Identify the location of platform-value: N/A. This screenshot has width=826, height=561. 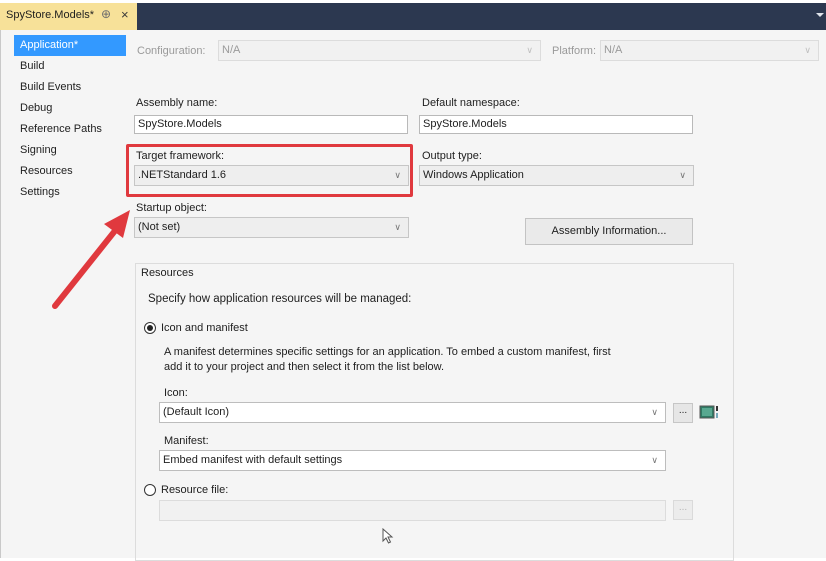
(613, 50).